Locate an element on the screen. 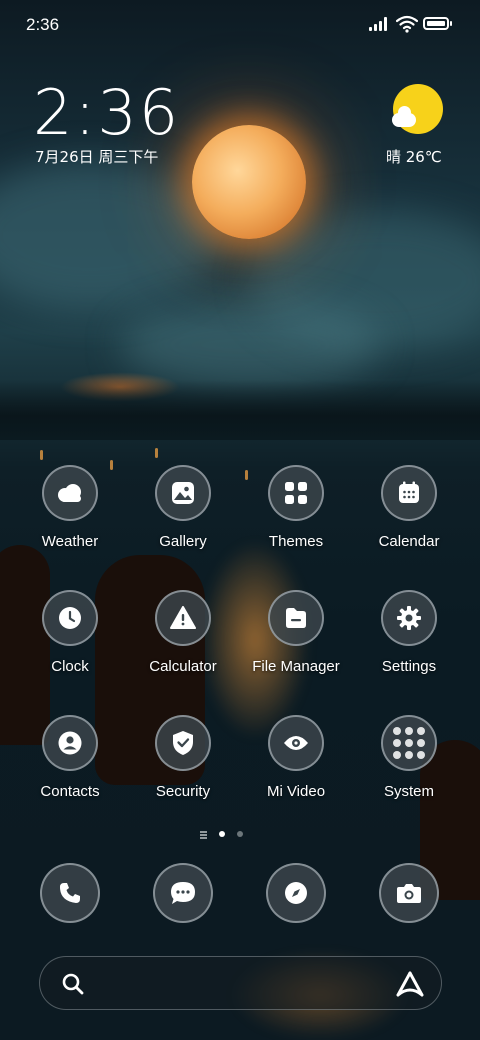 The width and height of the screenshot is (480, 1040). app-calendar: Calendar is located at coordinates (409, 507).